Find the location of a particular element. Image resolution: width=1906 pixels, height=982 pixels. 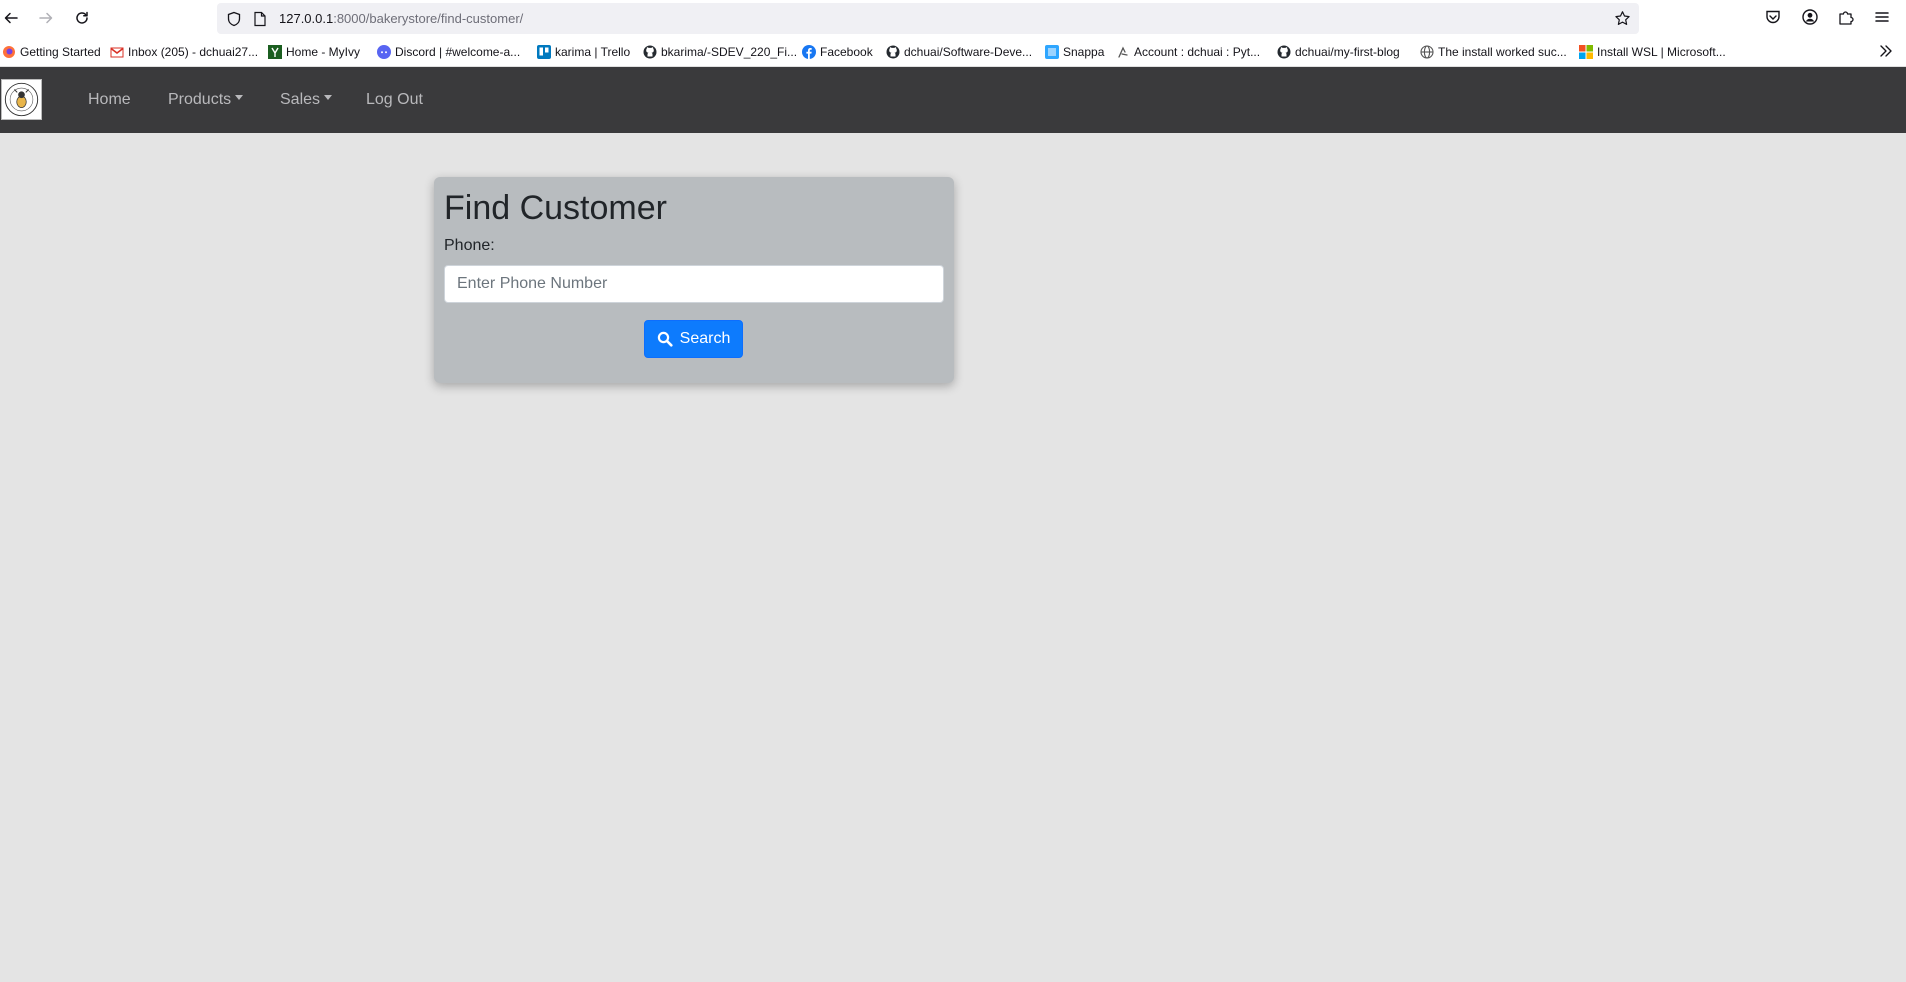

page-title: Find Customer is located at coordinates (555, 208).